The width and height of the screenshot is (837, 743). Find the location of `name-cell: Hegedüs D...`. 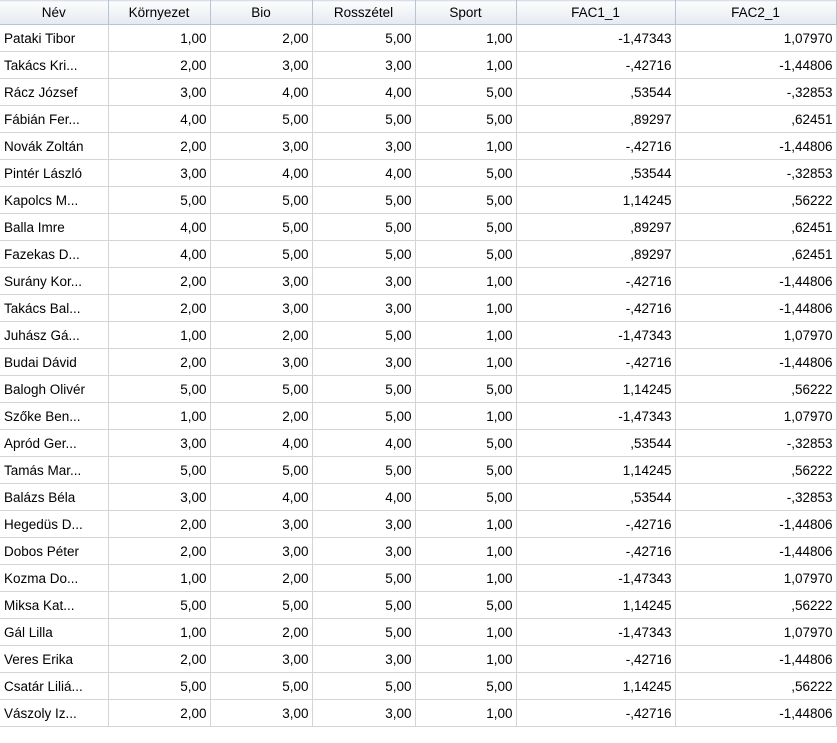

name-cell: Hegedüs D... is located at coordinates (54, 524).